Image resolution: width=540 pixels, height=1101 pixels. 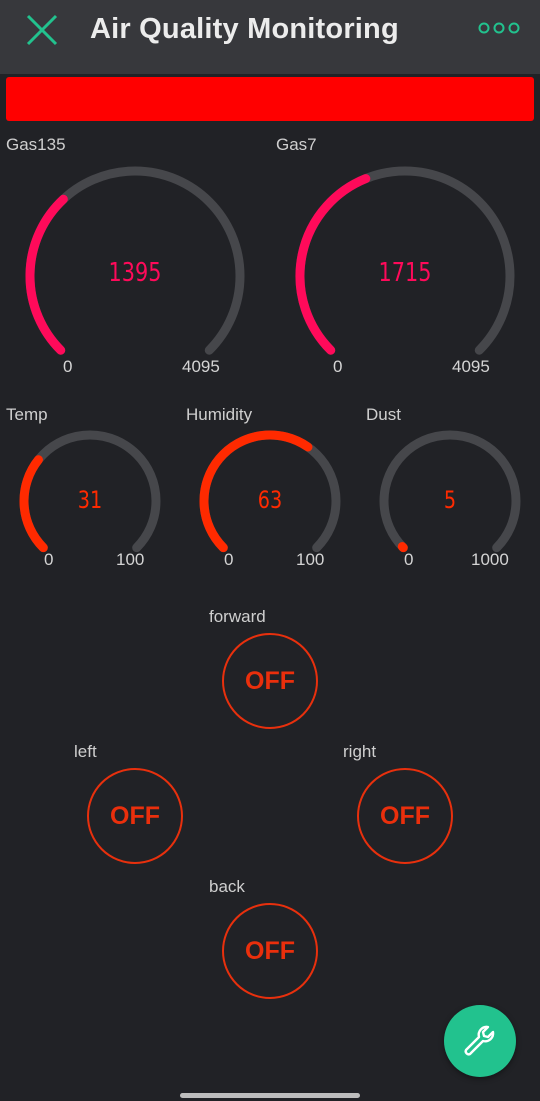 I want to click on gauge-value-temp: 31, so click(x=90, y=500).